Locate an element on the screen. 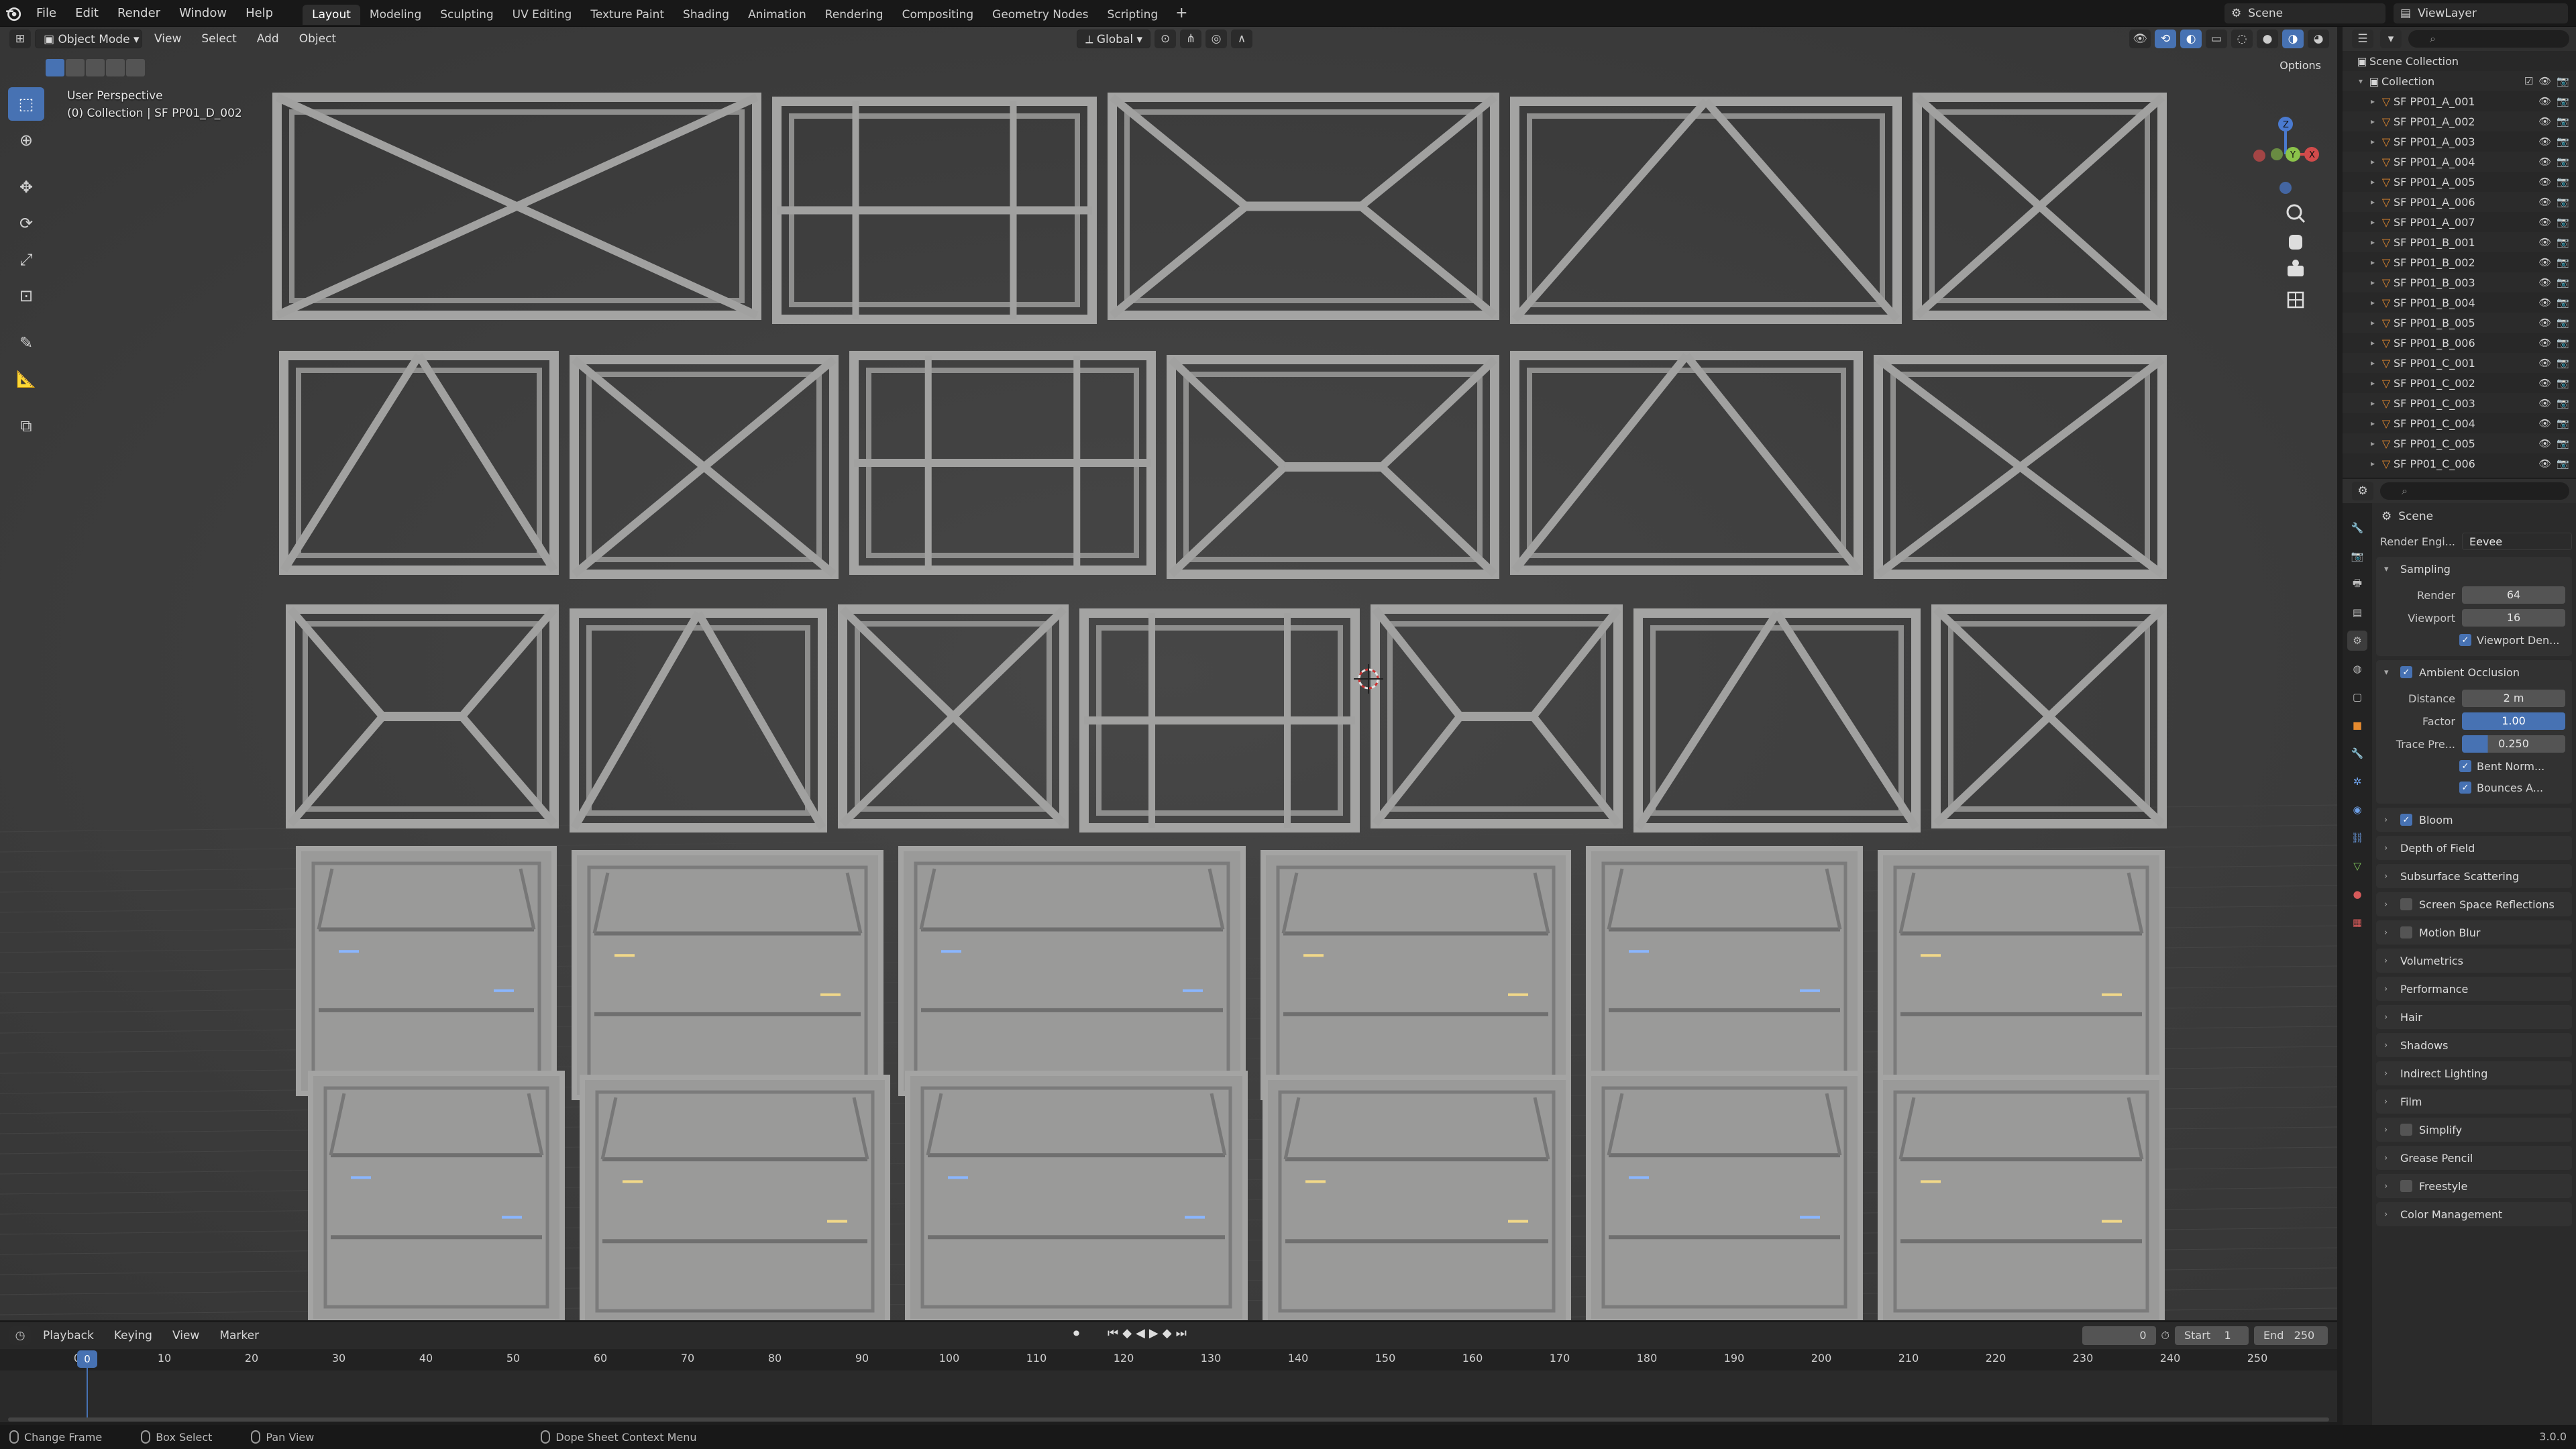 This screenshot has height=1449, width=2576. panel-grease-pencil: › Grease Pencil is located at coordinates (2474, 1158).